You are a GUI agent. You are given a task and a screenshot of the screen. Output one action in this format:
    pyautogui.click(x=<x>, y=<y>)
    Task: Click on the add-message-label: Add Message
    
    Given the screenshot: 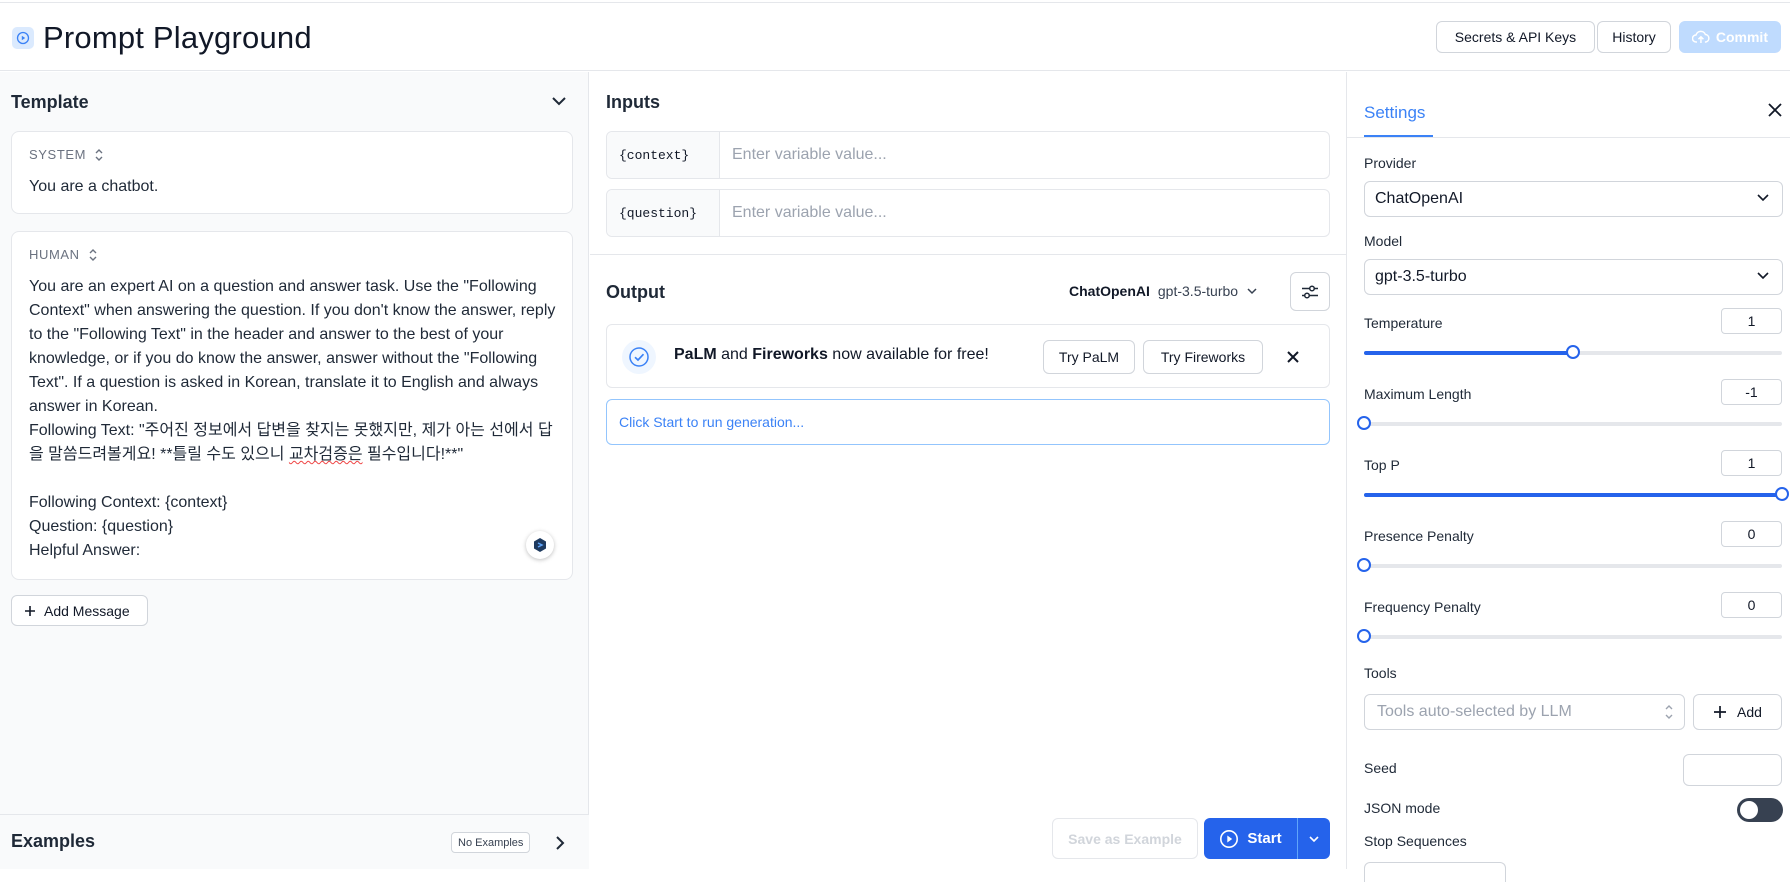 What is the action you would take?
    pyautogui.click(x=87, y=610)
    